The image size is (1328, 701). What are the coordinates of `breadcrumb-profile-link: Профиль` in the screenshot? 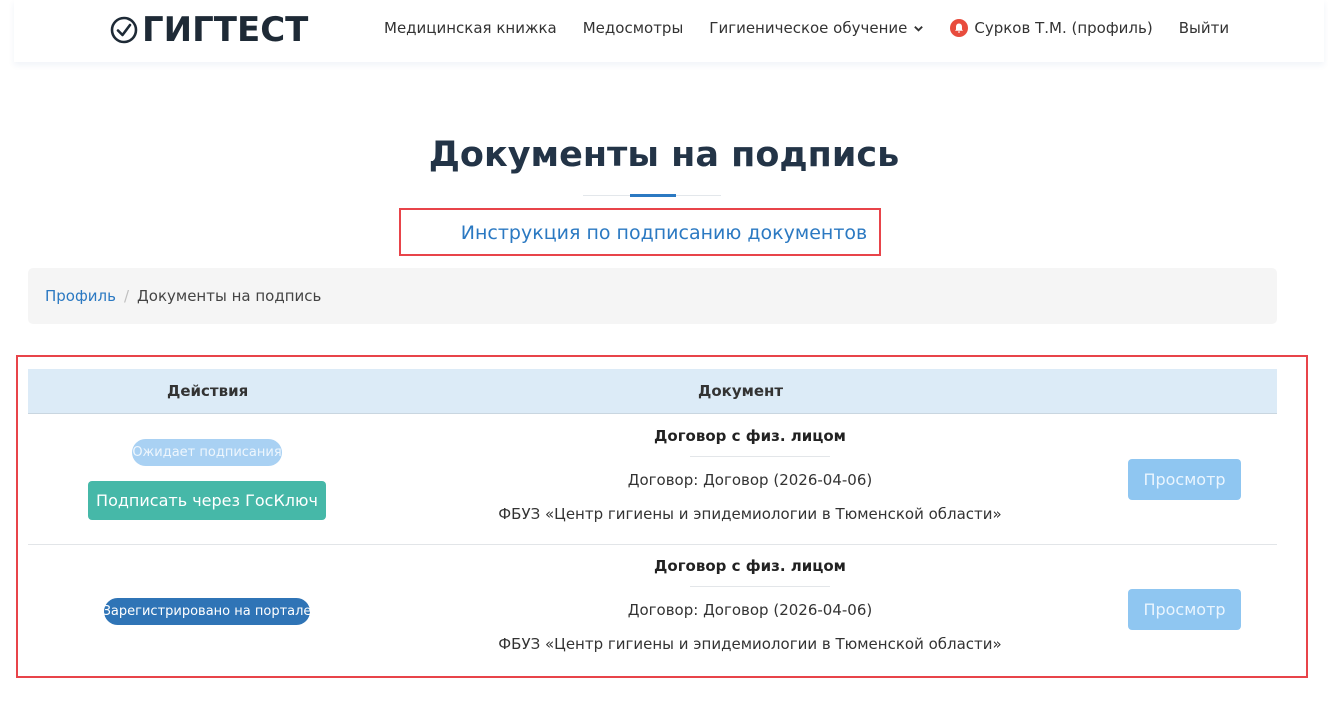 It's located at (80, 296).